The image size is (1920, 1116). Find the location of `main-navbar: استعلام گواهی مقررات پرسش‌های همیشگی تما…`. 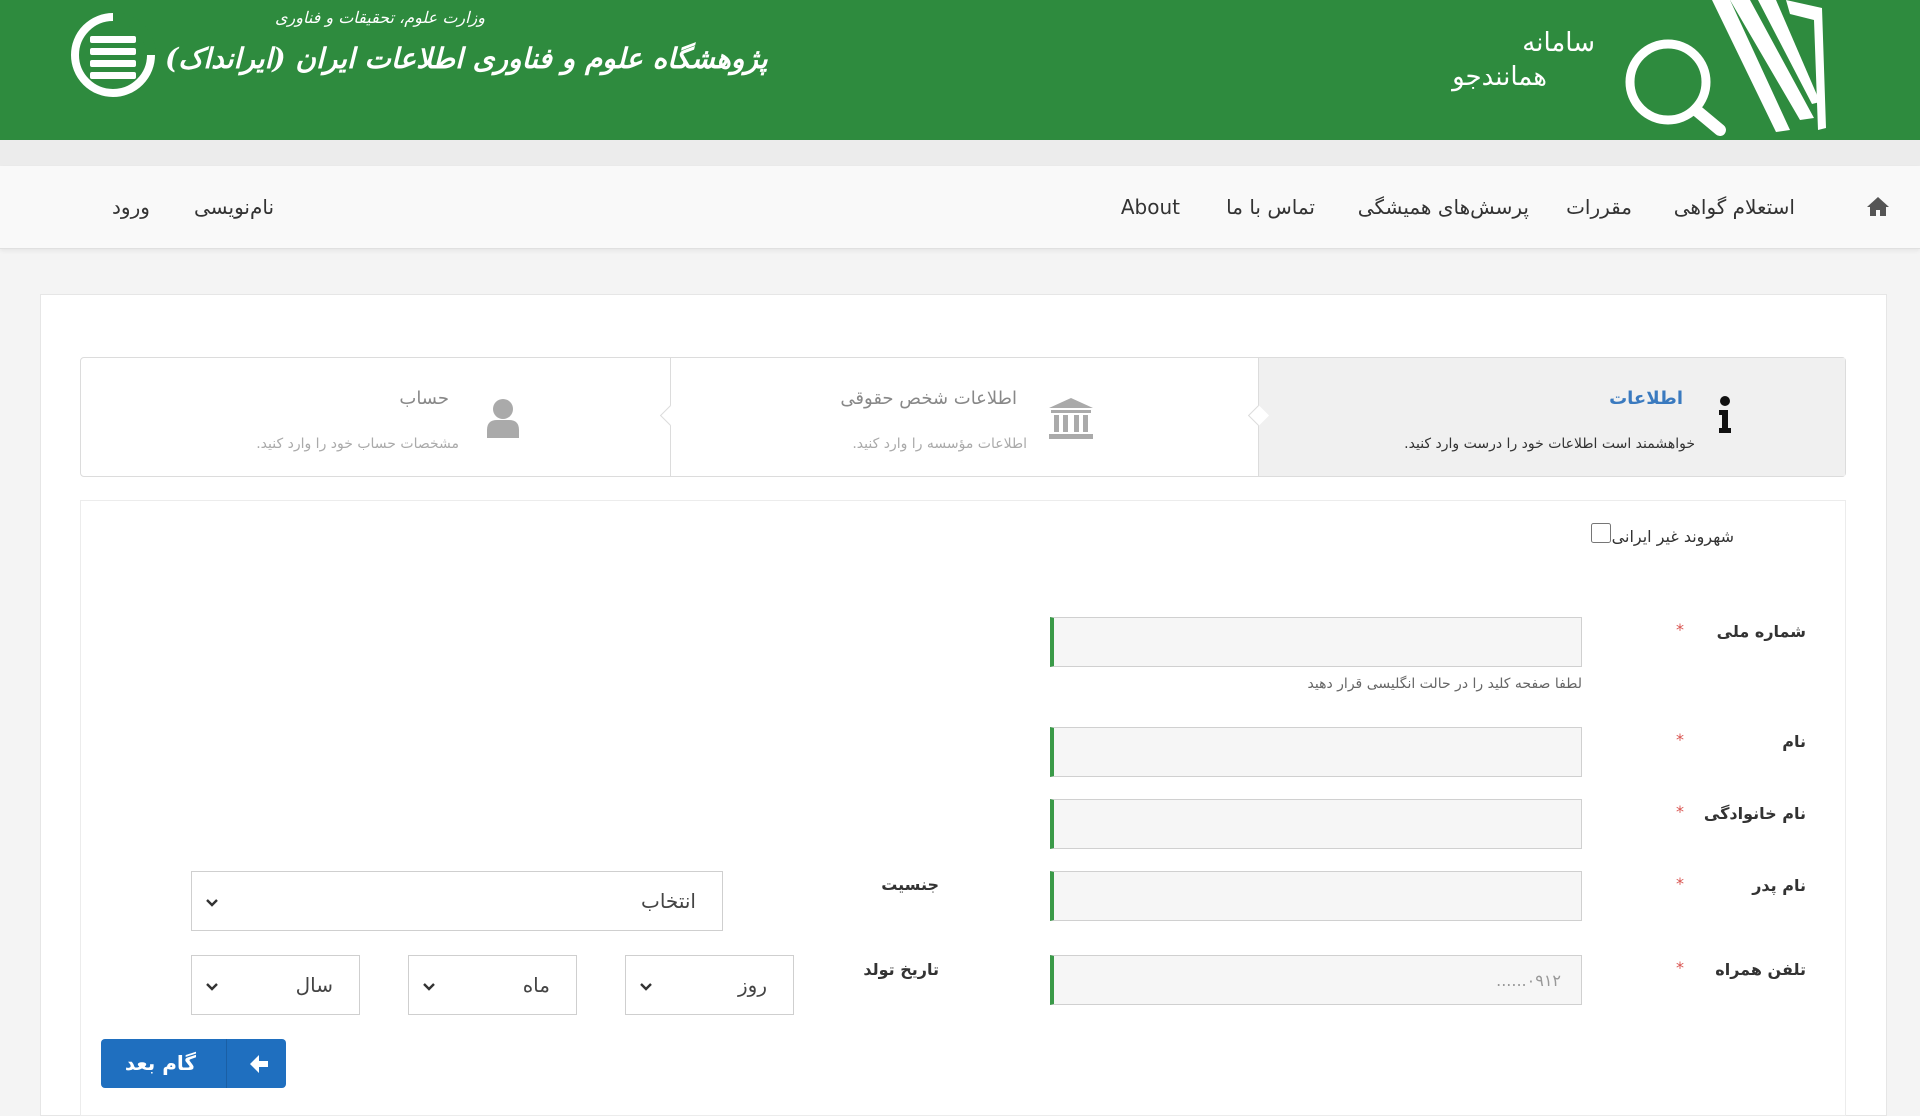

main-navbar: استعلام گواهی مقررات پرسش‌های همیشگی تما… is located at coordinates (960, 207).